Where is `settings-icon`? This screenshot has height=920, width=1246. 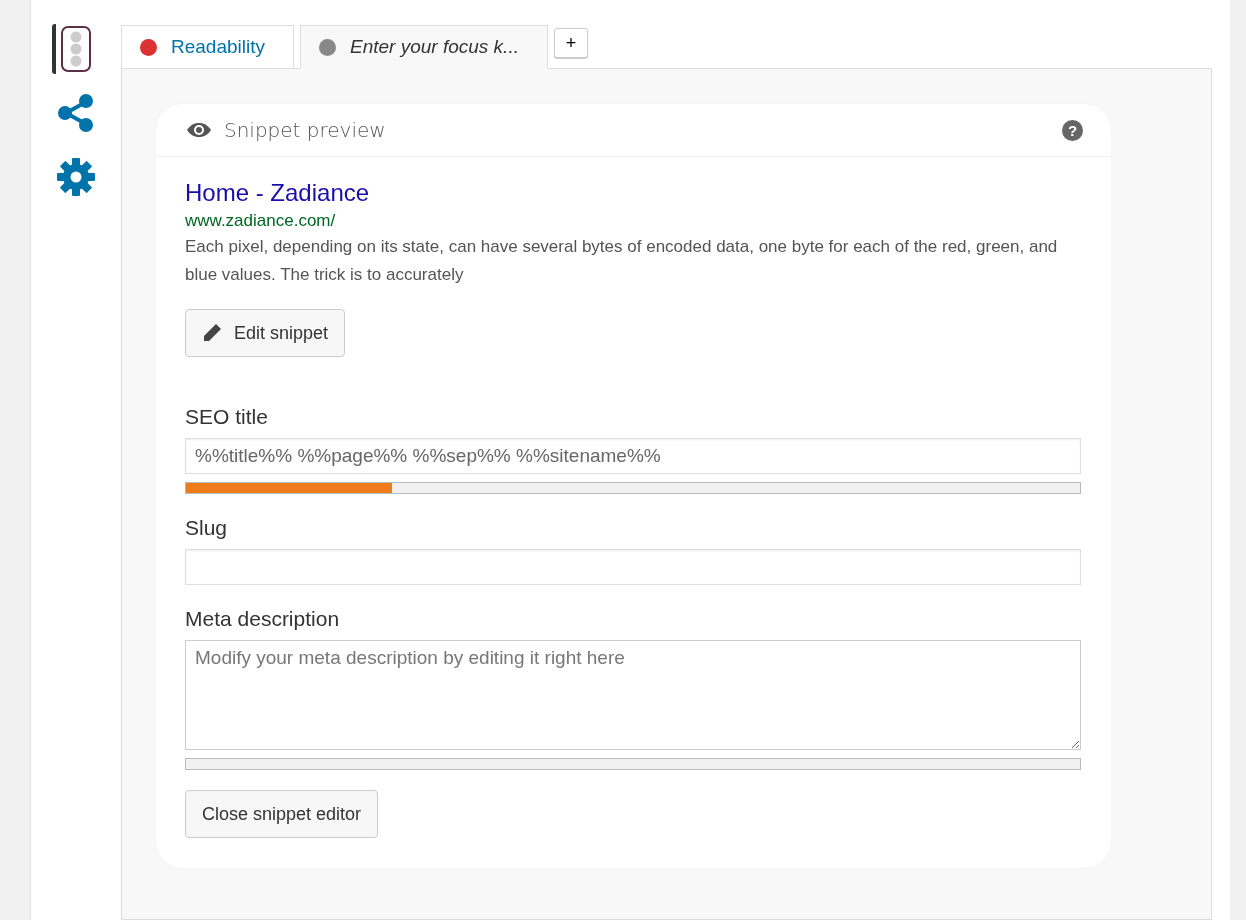
settings-icon is located at coordinates (76, 177).